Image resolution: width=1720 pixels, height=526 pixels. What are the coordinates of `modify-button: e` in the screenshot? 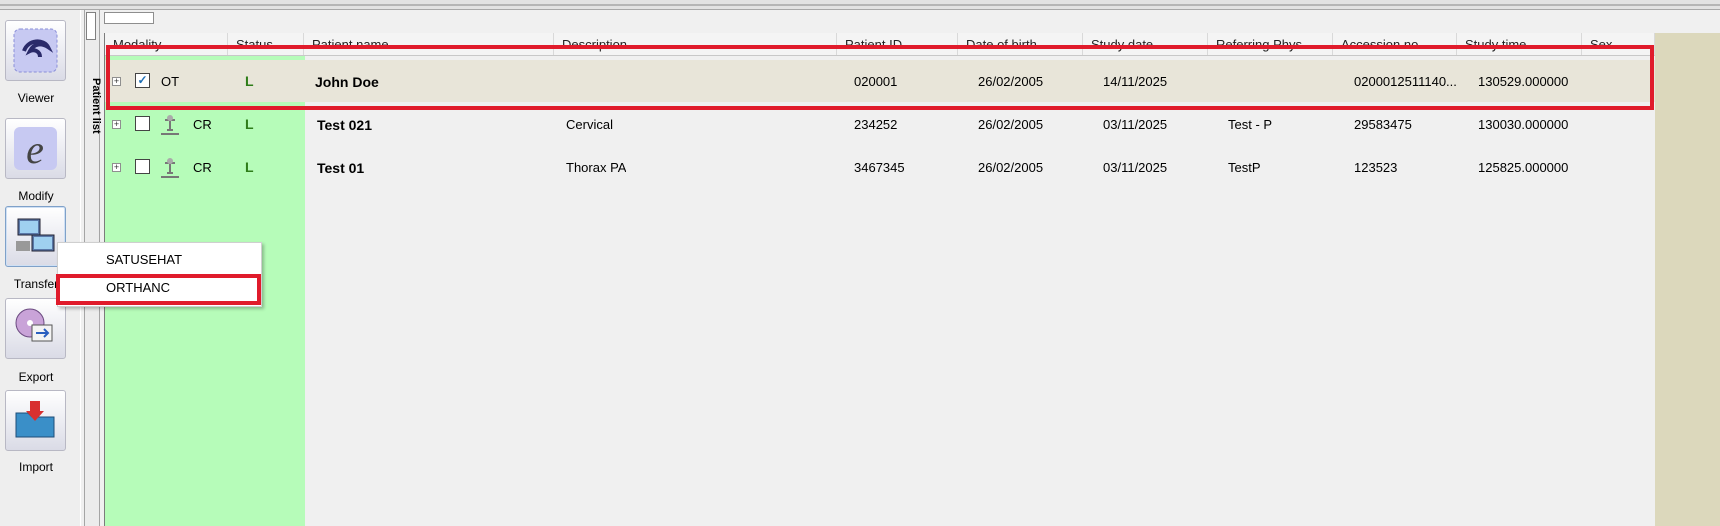 It's located at (35, 148).